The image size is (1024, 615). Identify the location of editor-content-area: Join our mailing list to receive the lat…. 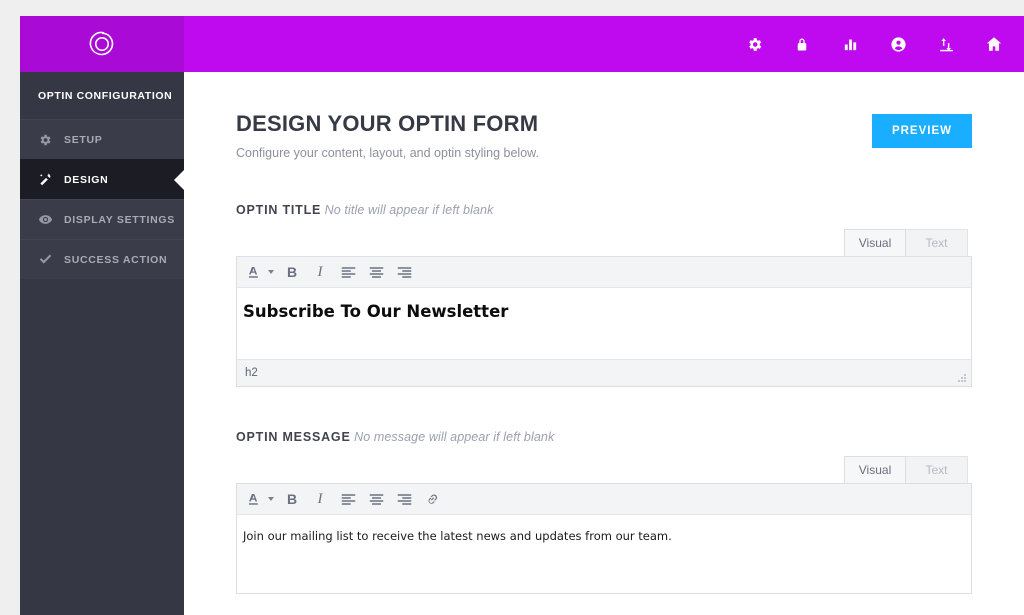
(604, 554).